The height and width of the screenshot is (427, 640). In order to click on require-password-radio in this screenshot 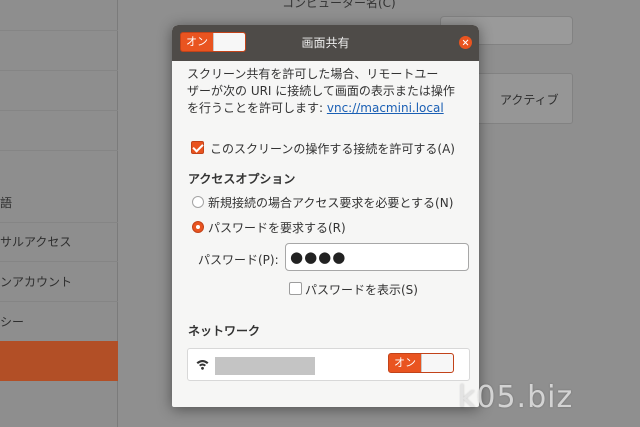, I will do `click(198, 227)`.